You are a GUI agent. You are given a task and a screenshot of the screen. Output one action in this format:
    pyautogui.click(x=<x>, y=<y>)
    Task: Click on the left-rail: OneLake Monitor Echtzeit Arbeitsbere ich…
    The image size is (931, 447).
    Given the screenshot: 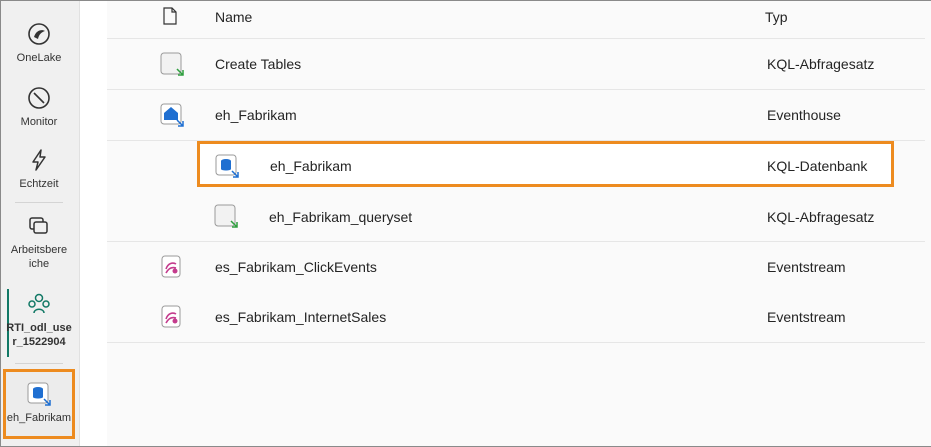 What is the action you would take?
    pyautogui.click(x=40, y=223)
    